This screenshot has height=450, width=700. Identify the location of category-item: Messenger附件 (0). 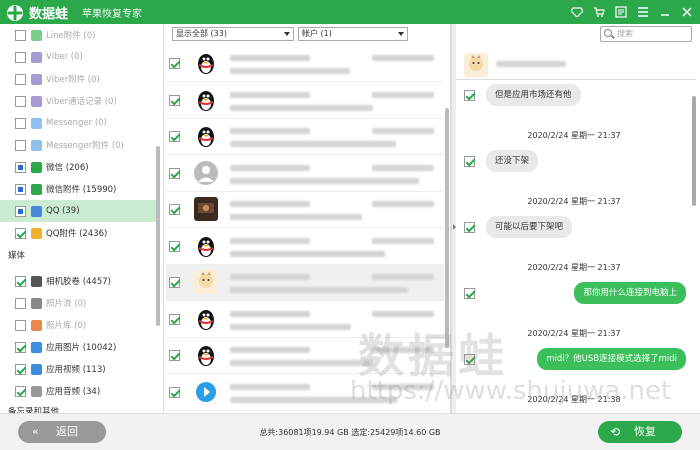
(80, 145).